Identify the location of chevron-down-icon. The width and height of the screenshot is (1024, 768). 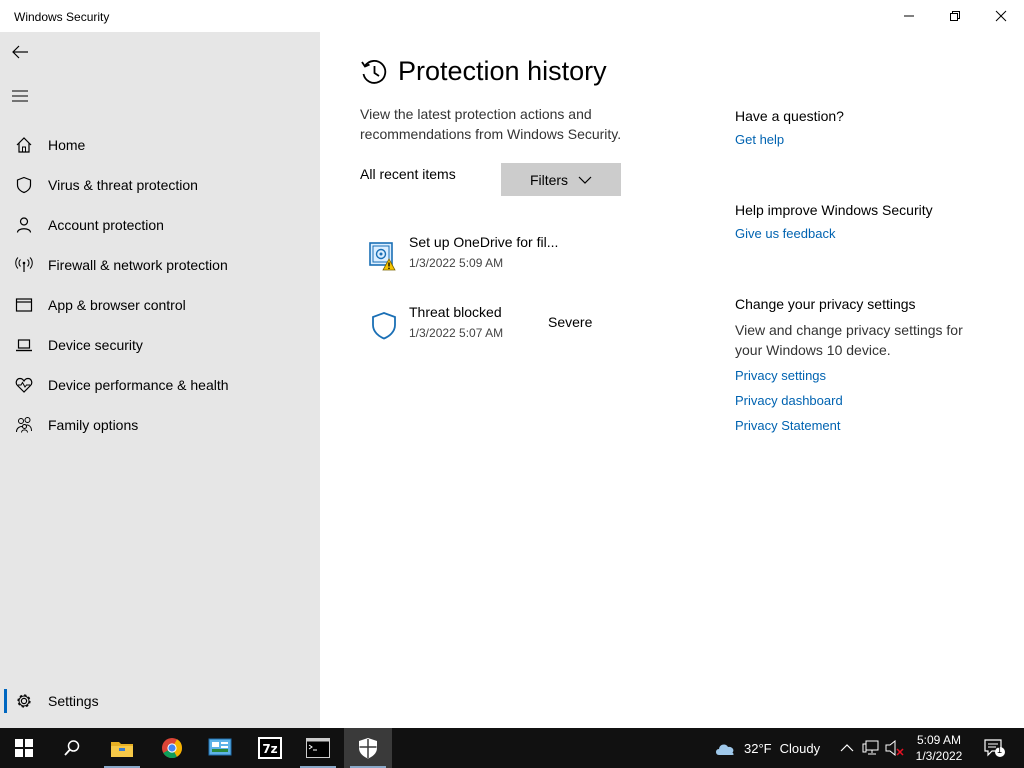
(585, 180).